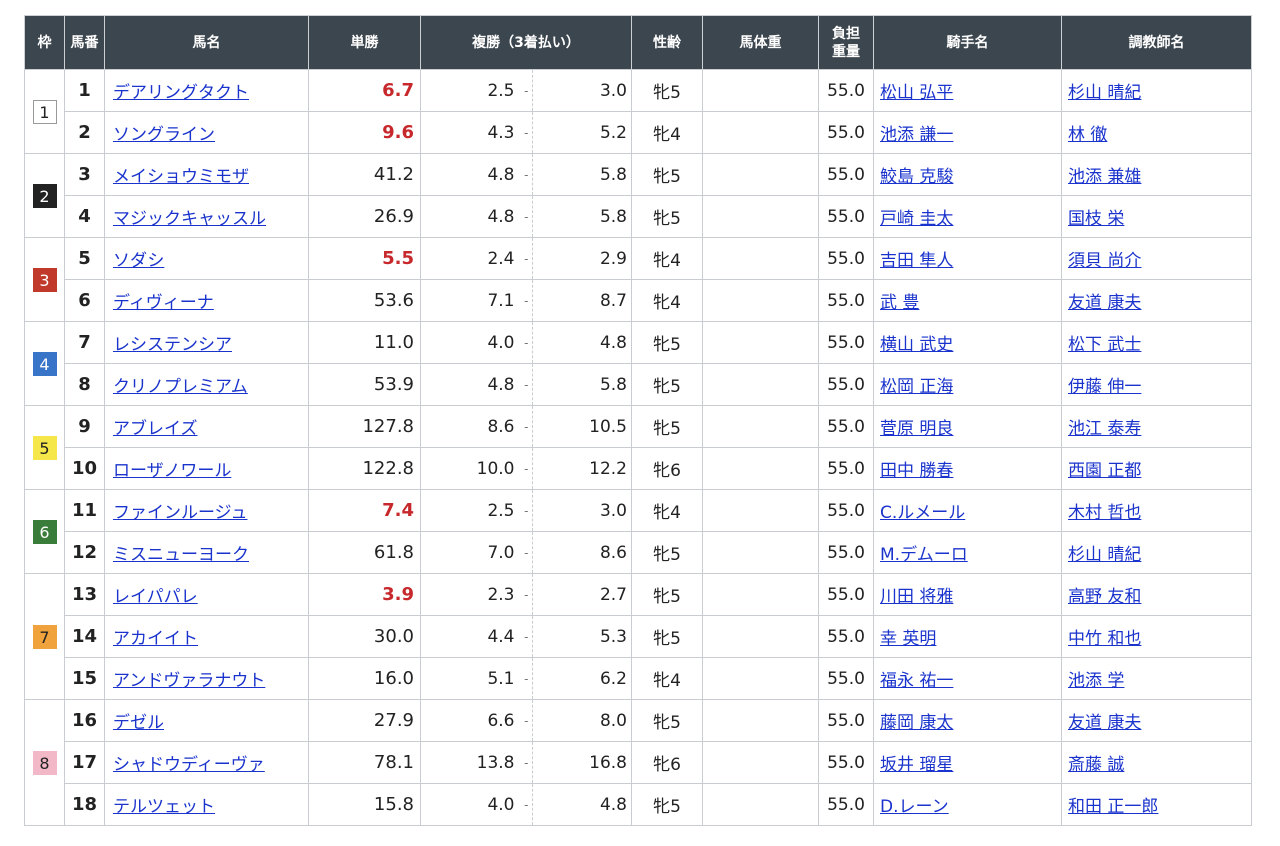 This screenshot has height=846, width=1280. What do you see at coordinates (1104, 345) in the screenshot?
I see `trainer-link: 松下 武士` at bounding box center [1104, 345].